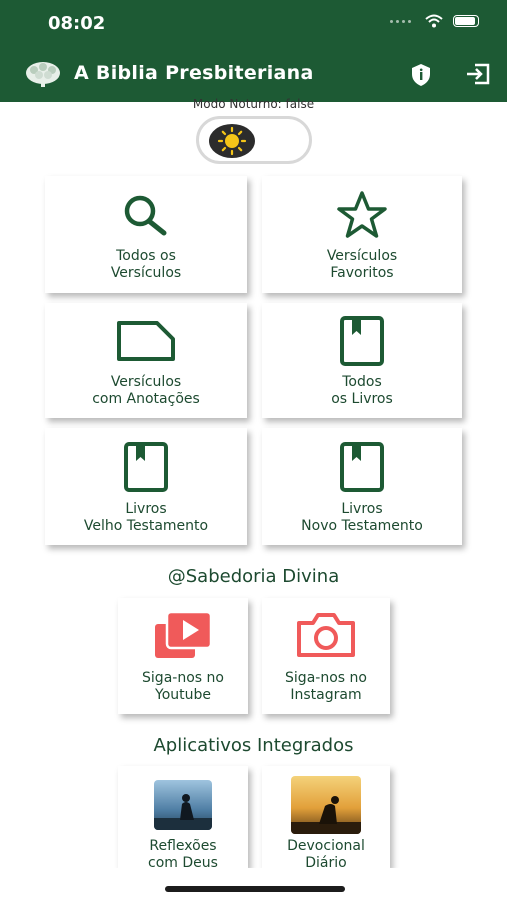 Image resolution: width=507 pixels, height=900 pixels. Describe the element at coordinates (326, 846) in the screenshot. I see `tile-label-line1: Devocional` at that location.